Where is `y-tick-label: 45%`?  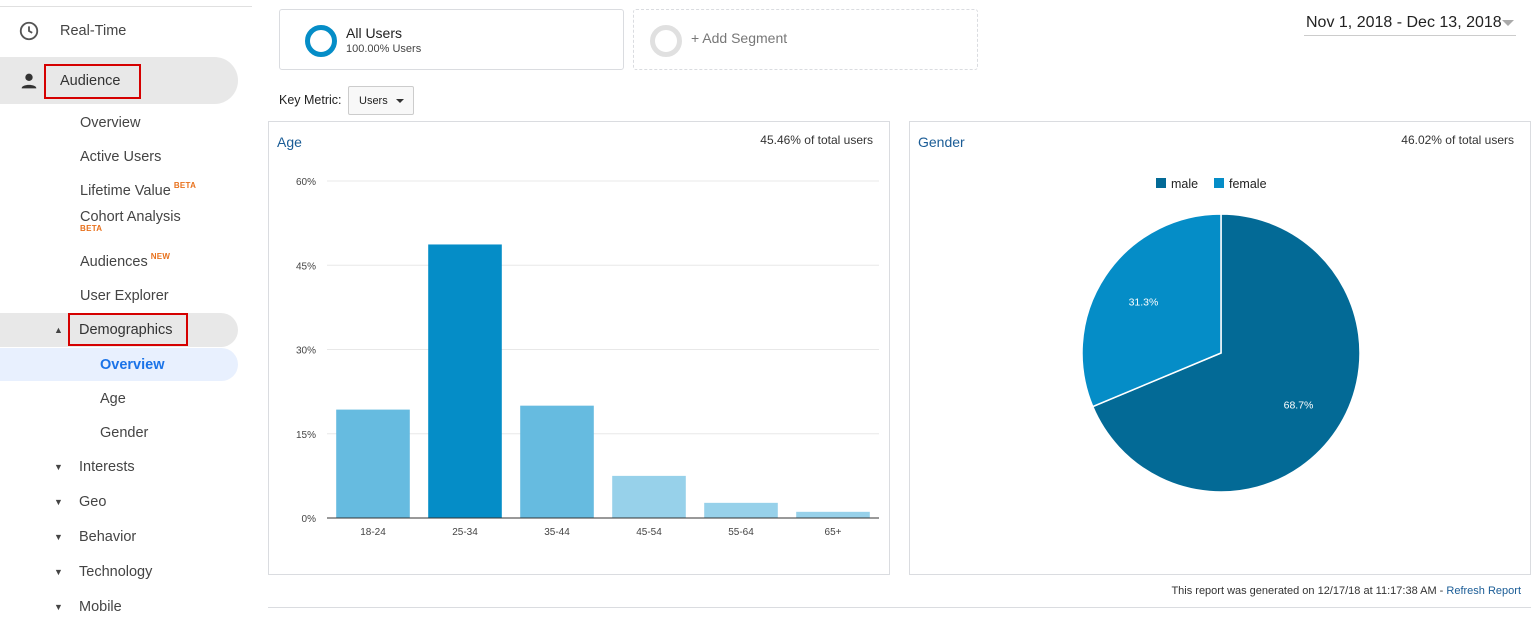 y-tick-label: 45% is located at coordinates (306, 266).